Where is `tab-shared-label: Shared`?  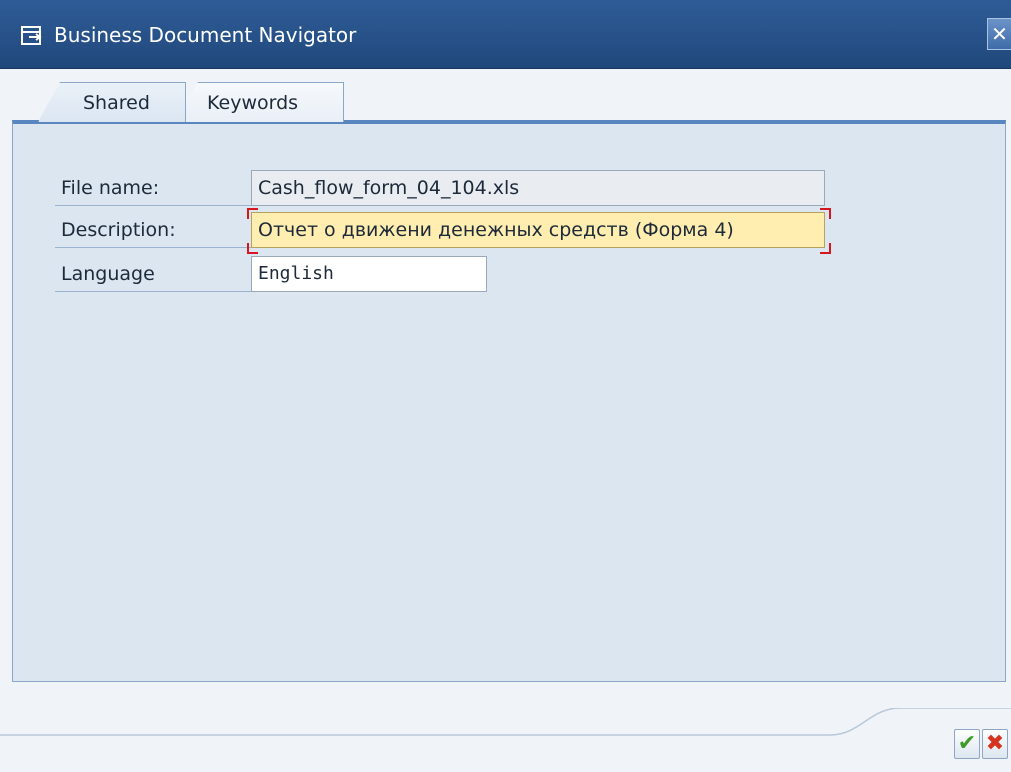
tab-shared-label: Shared is located at coordinates (116, 103).